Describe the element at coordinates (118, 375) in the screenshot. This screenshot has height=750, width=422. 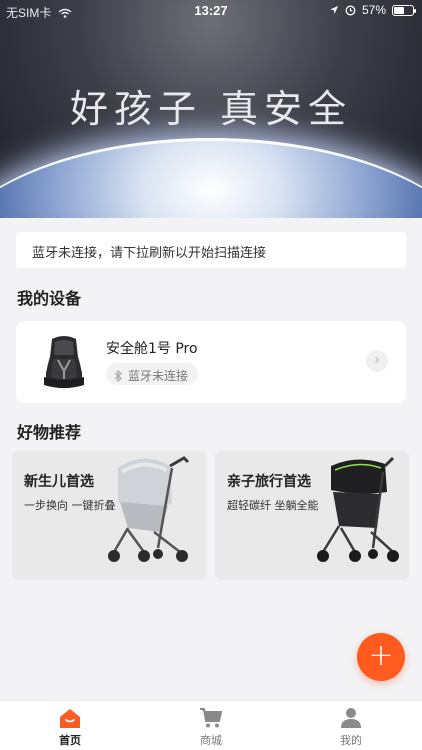
I see `bluetooth-icon` at that location.